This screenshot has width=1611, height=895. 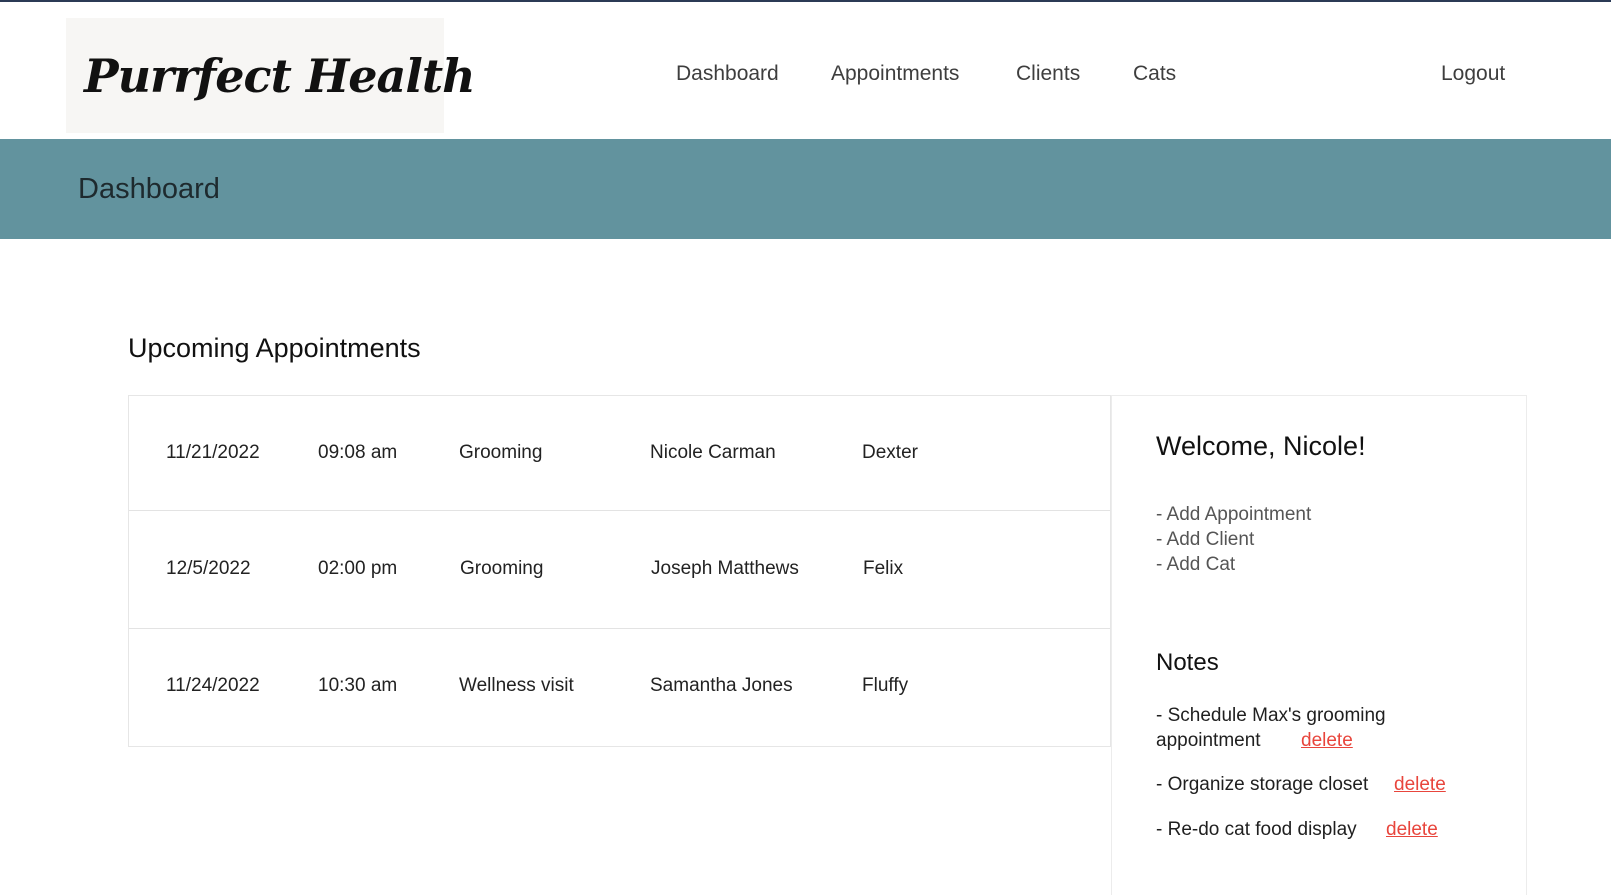 What do you see at coordinates (1262, 784) in the screenshot?
I see `note-text: - Organize storage closet` at bounding box center [1262, 784].